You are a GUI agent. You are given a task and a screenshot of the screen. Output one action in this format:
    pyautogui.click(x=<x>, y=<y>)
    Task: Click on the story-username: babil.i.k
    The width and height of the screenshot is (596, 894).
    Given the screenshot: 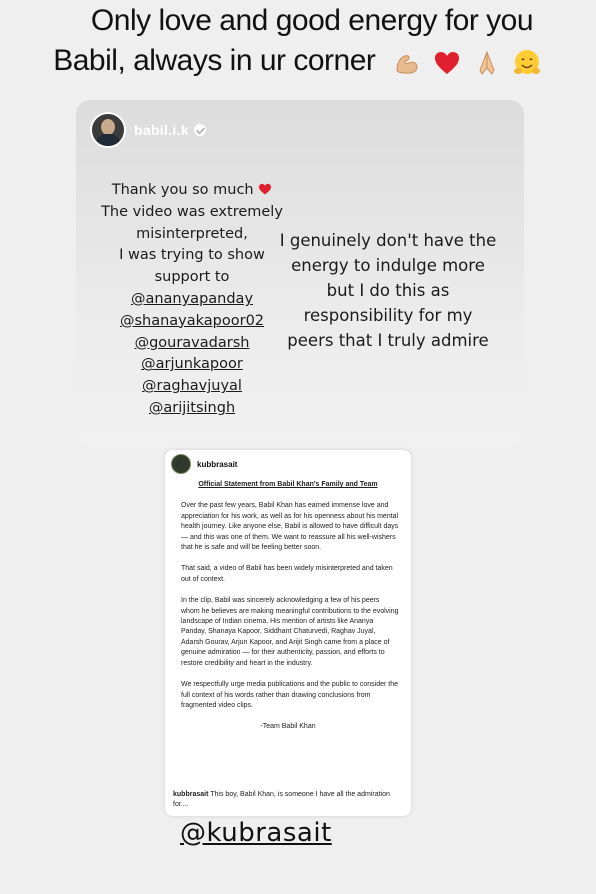 What is the action you would take?
    pyautogui.click(x=161, y=130)
    